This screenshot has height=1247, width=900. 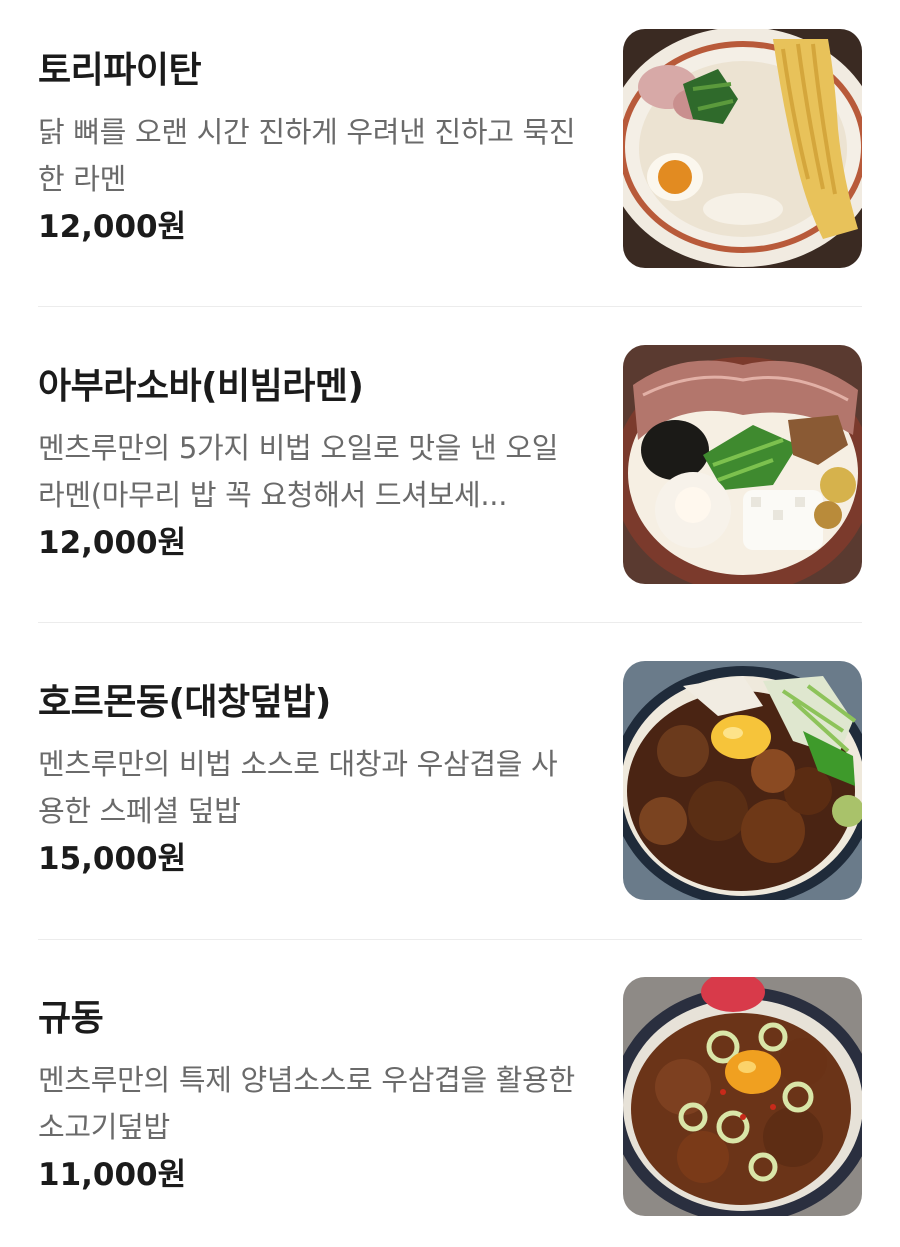 What do you see at coordinates (306, 1103) in the screenshot?
I see `menu-item-description: 멘츠루만의 특제 양념소스로 우삼겹을 활용한 소고기덮밥` at bounding box center [306, 1103].